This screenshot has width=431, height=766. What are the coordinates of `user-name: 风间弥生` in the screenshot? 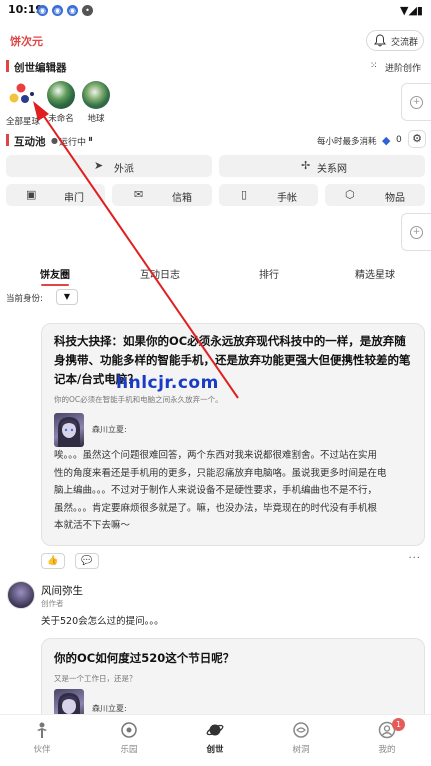 It's located at (62, 590).